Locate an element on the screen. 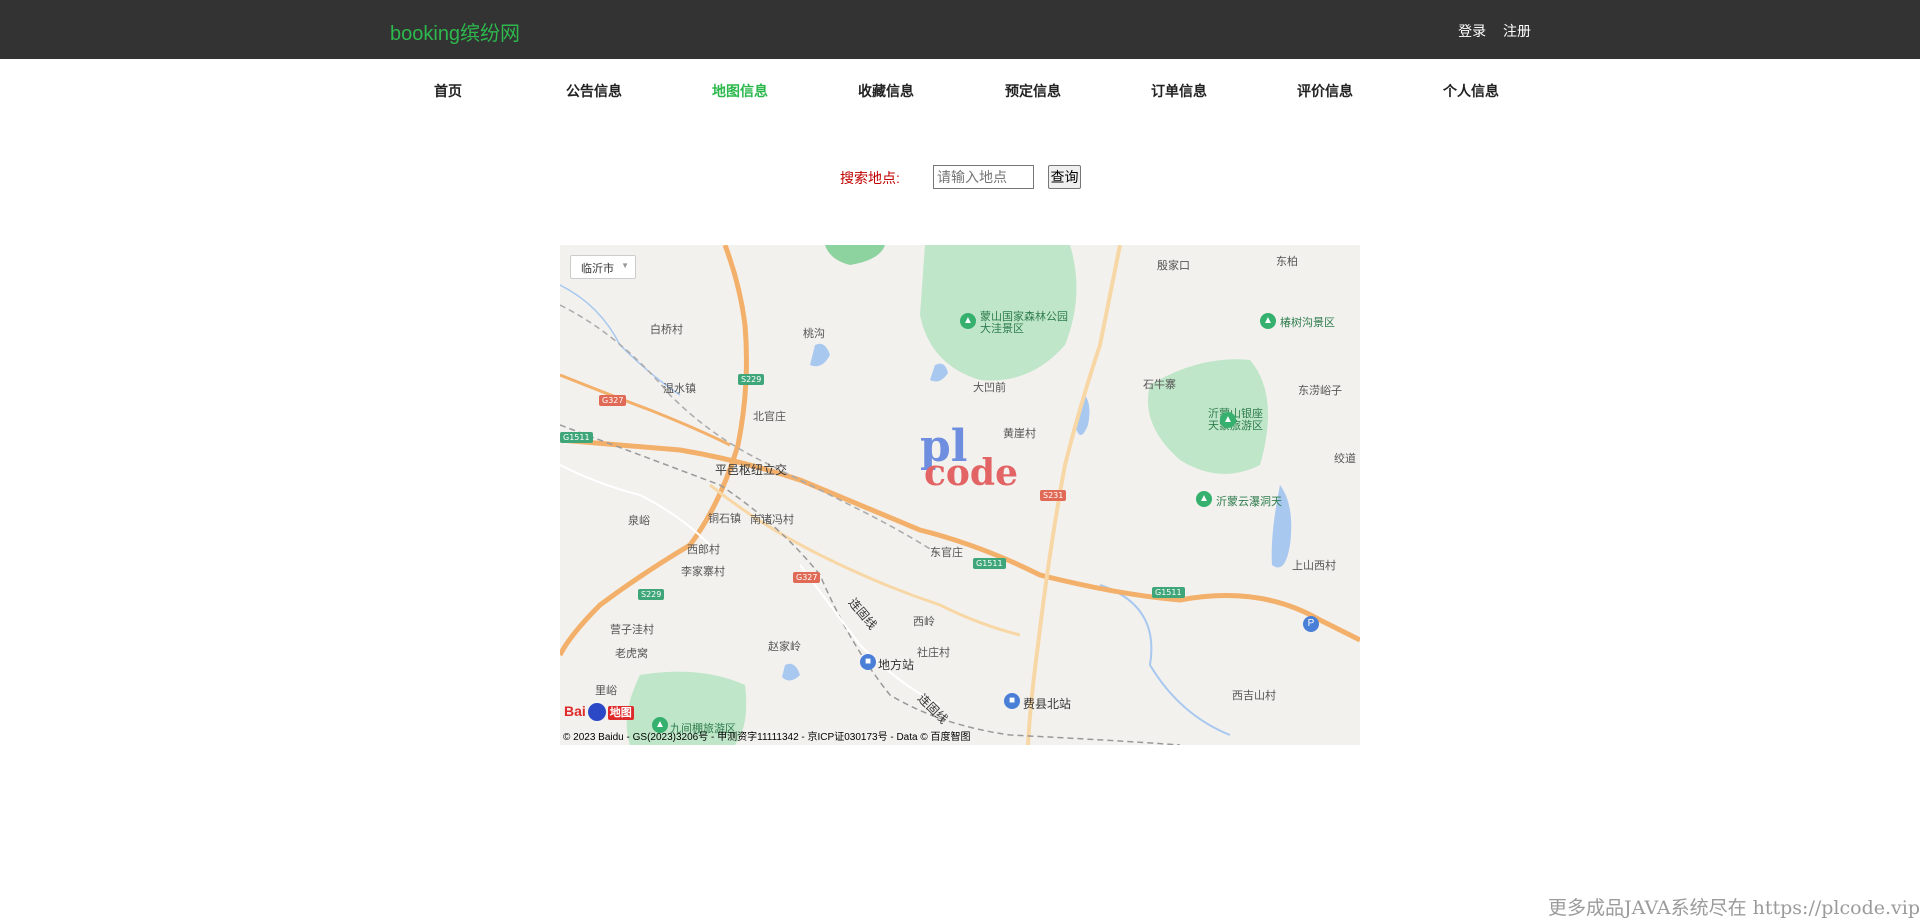 The image size is (1920, 922). map-label: 泉峪 is located at coordinates (639, 520).